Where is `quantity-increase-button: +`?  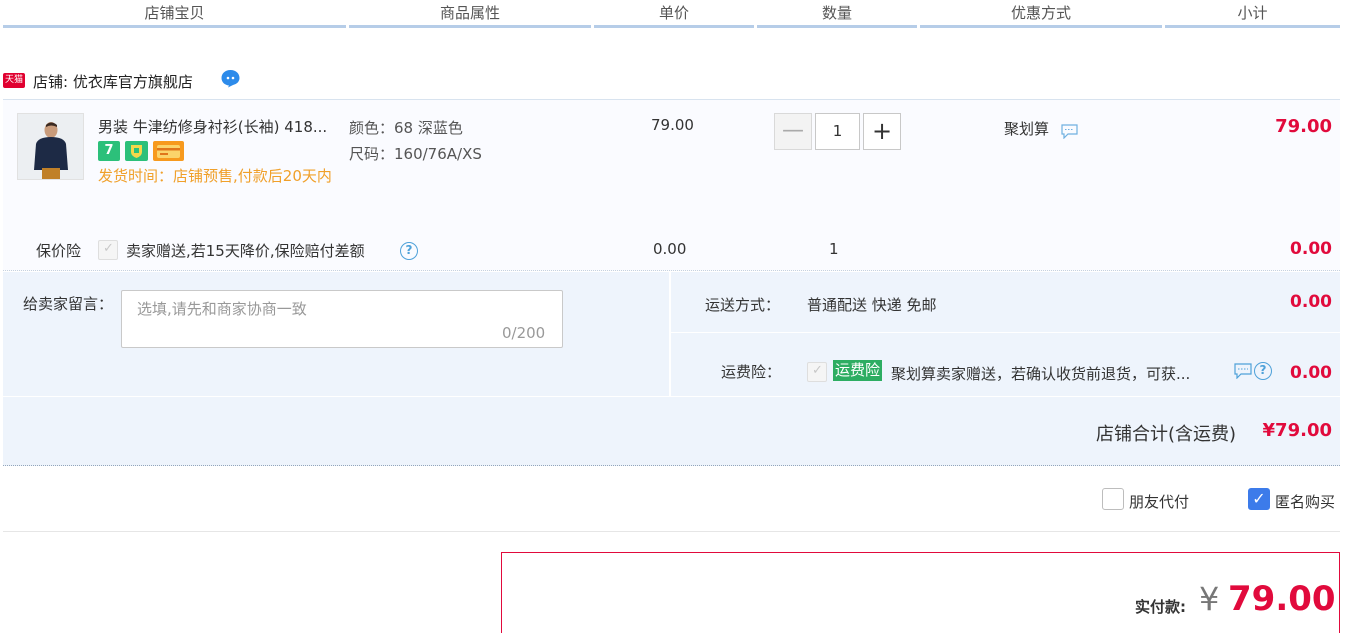 quantity-increase-button: + is located at coordinates (882, 131).